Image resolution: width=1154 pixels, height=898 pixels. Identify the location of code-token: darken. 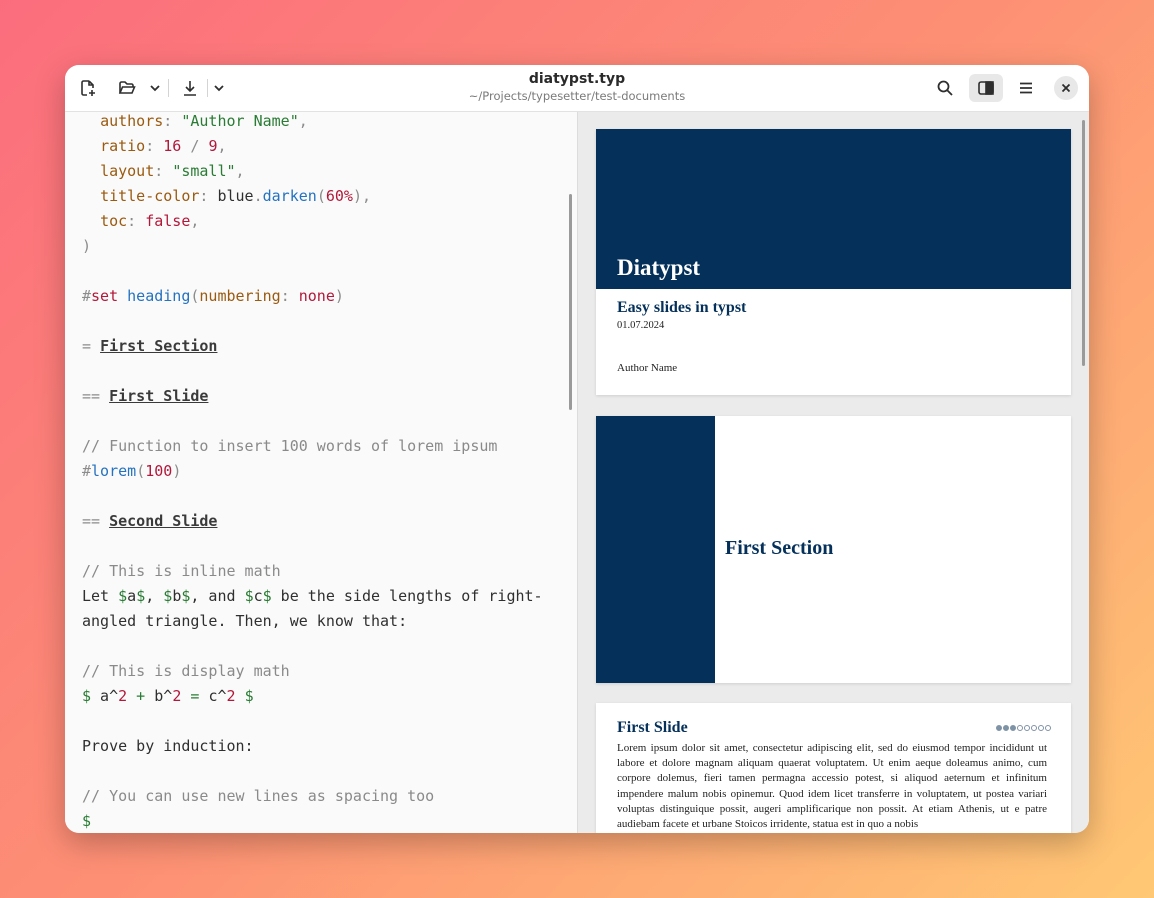
(289, 196).